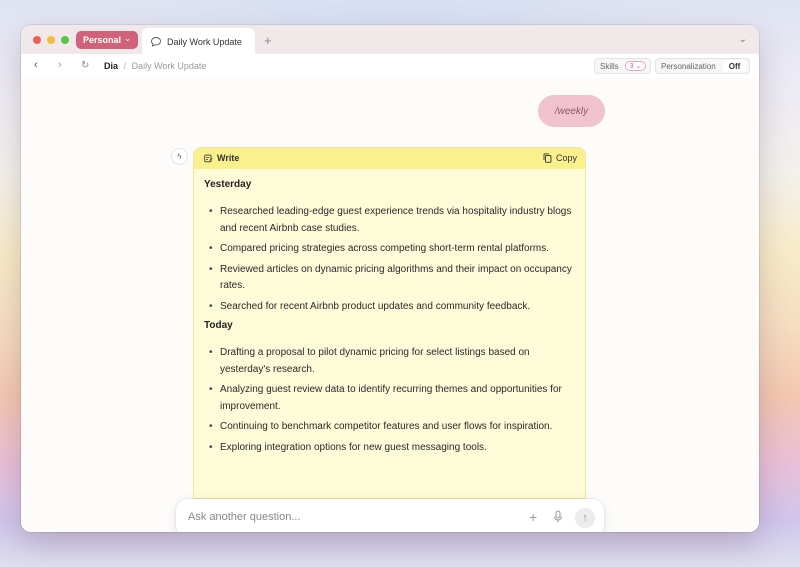  I want to click on pencil-note-icon, so click(208, 158).